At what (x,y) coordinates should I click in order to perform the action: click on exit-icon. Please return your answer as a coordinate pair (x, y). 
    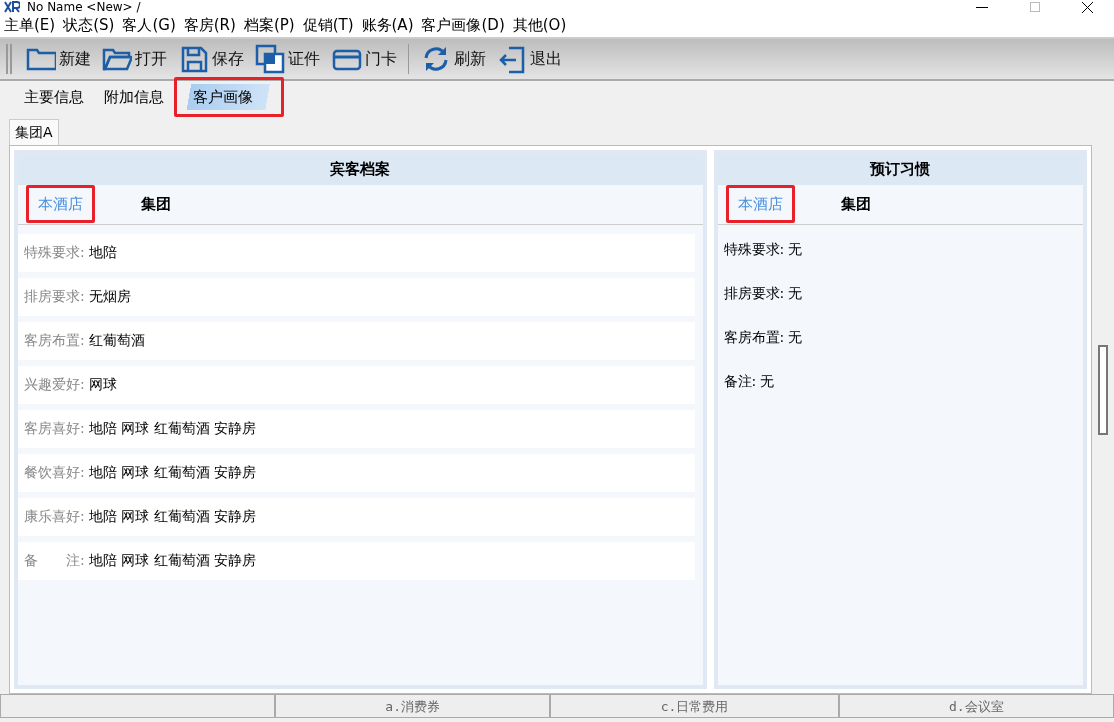
    Looking at the image, I should click on (512, 59).